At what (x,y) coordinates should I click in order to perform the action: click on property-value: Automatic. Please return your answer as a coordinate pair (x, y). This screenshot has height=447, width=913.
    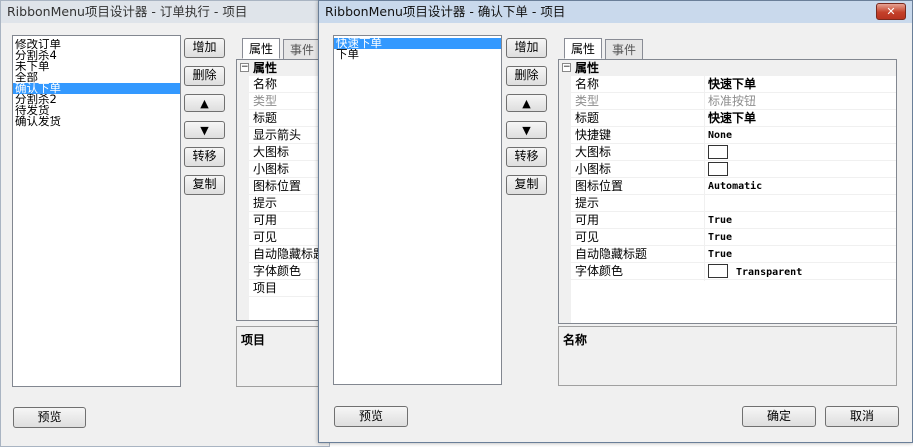
    Looking at the image, I should click on (735, 186).